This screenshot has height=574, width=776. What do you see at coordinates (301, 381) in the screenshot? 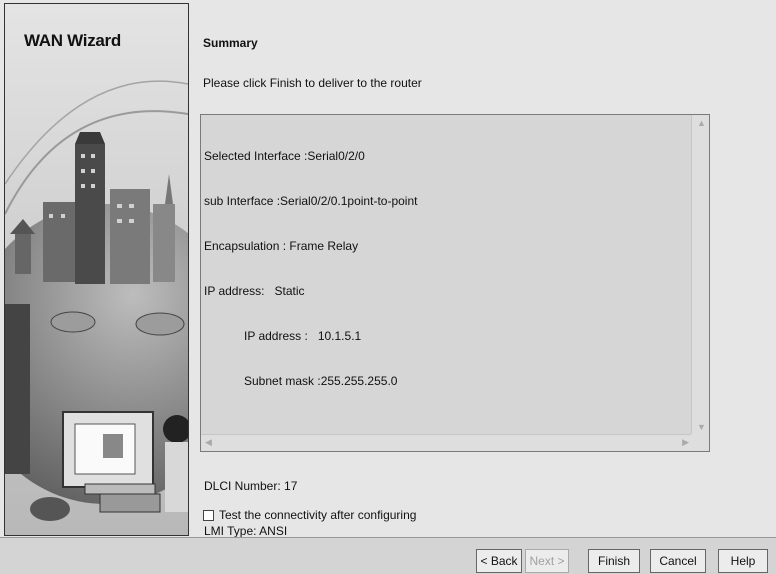
I see `summary-line: Subnet mask :255.255.255.0` at bounding box center [301, 381].